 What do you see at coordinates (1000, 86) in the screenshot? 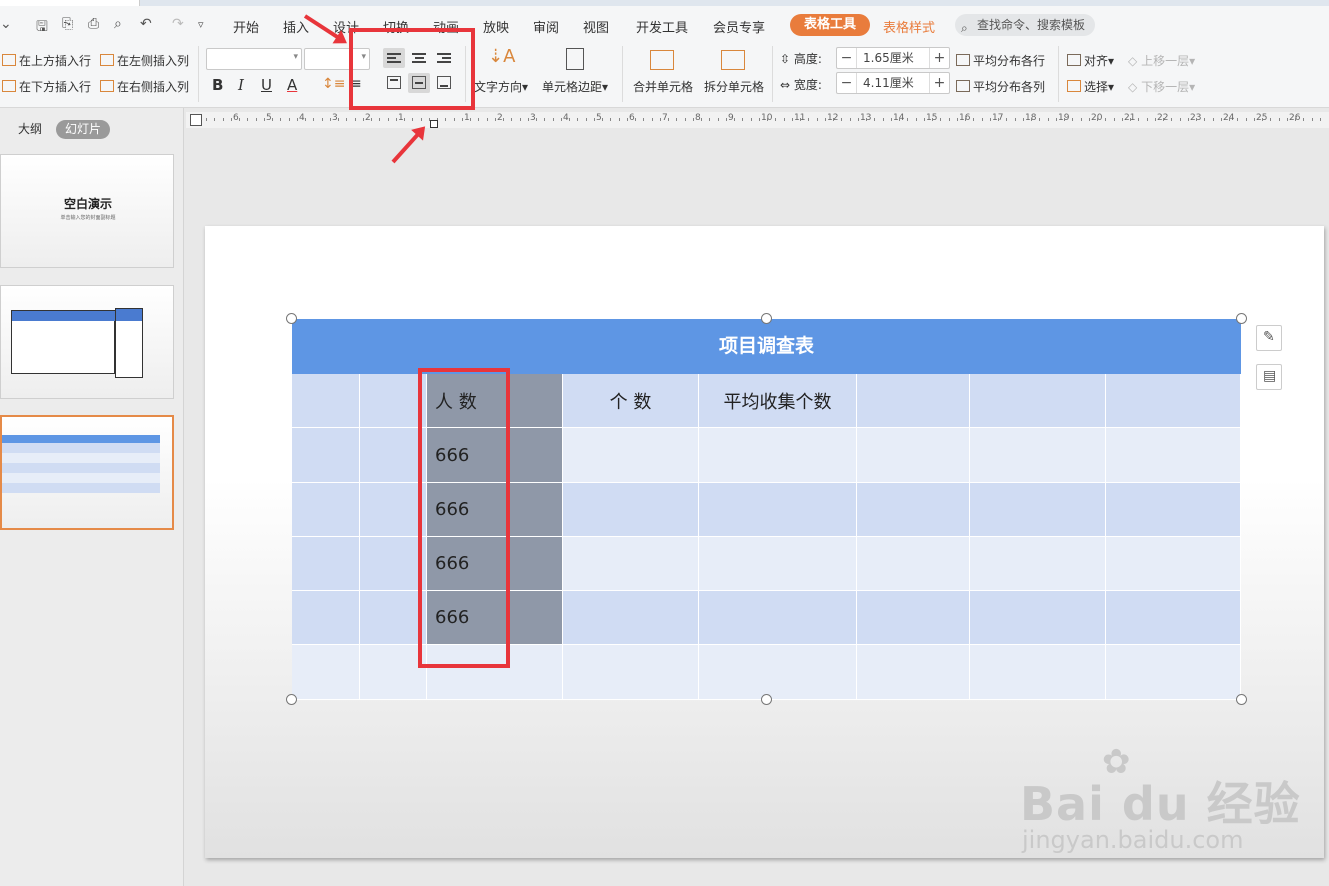
I see `distribute-cols-button: 平均分布各列` at bounding box center [1000, 86].